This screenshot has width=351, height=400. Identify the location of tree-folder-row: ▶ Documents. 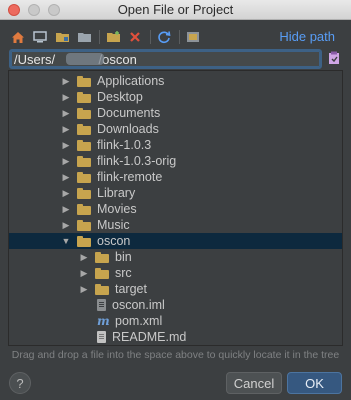
(175, 113).